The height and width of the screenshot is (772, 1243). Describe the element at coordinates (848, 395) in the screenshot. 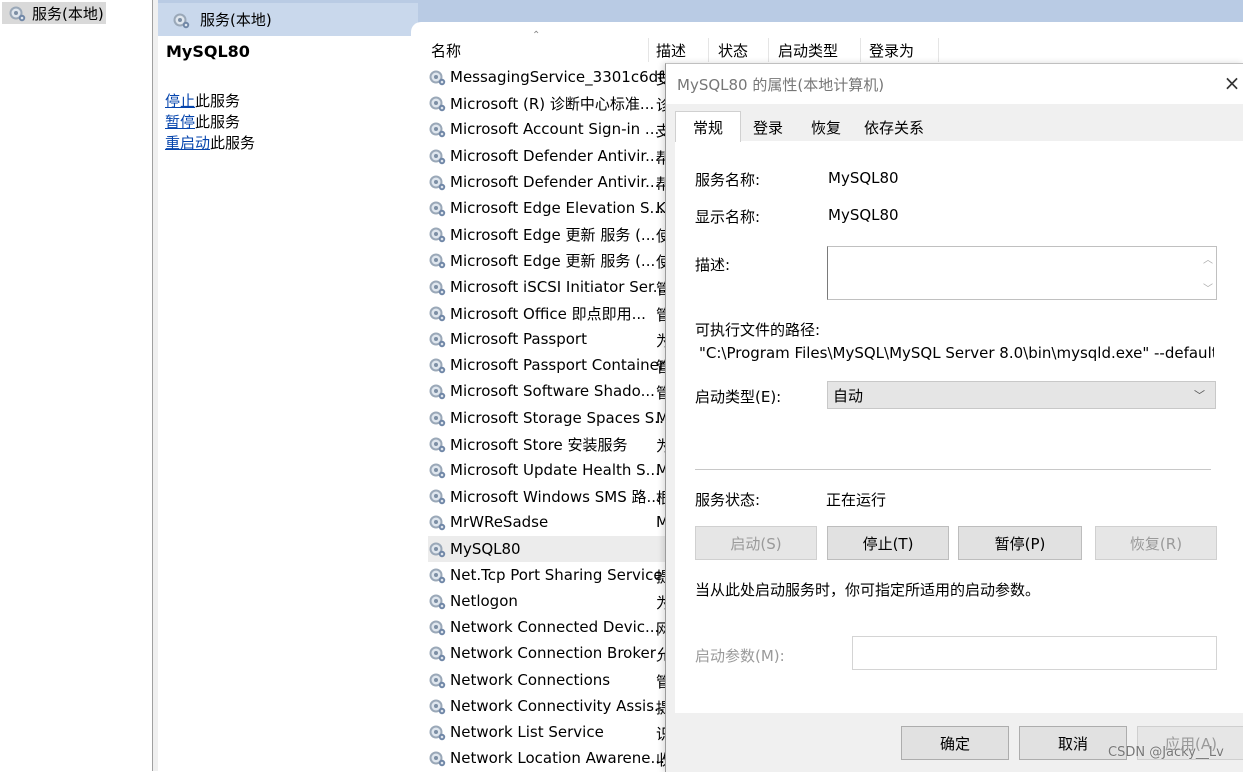

I see `startup-type-value: 自动` at that location.